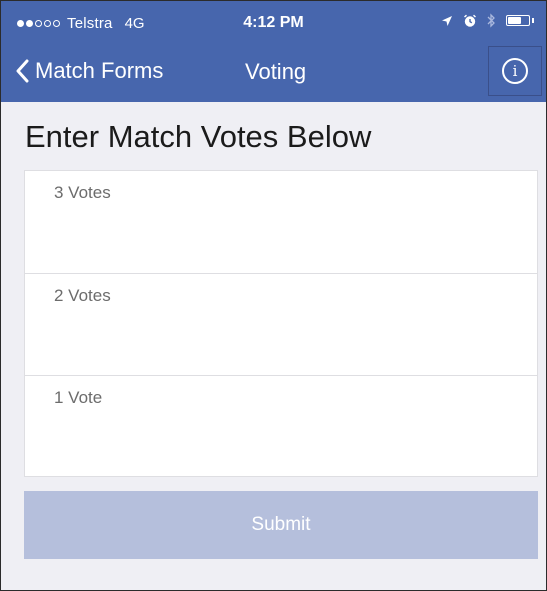 Image resolution: width=547 pixels, height=591 pixels. What do you see at coordinates (518, 20) in the screenshot?
I see `battery-icon` at bounding box center [518, 20].